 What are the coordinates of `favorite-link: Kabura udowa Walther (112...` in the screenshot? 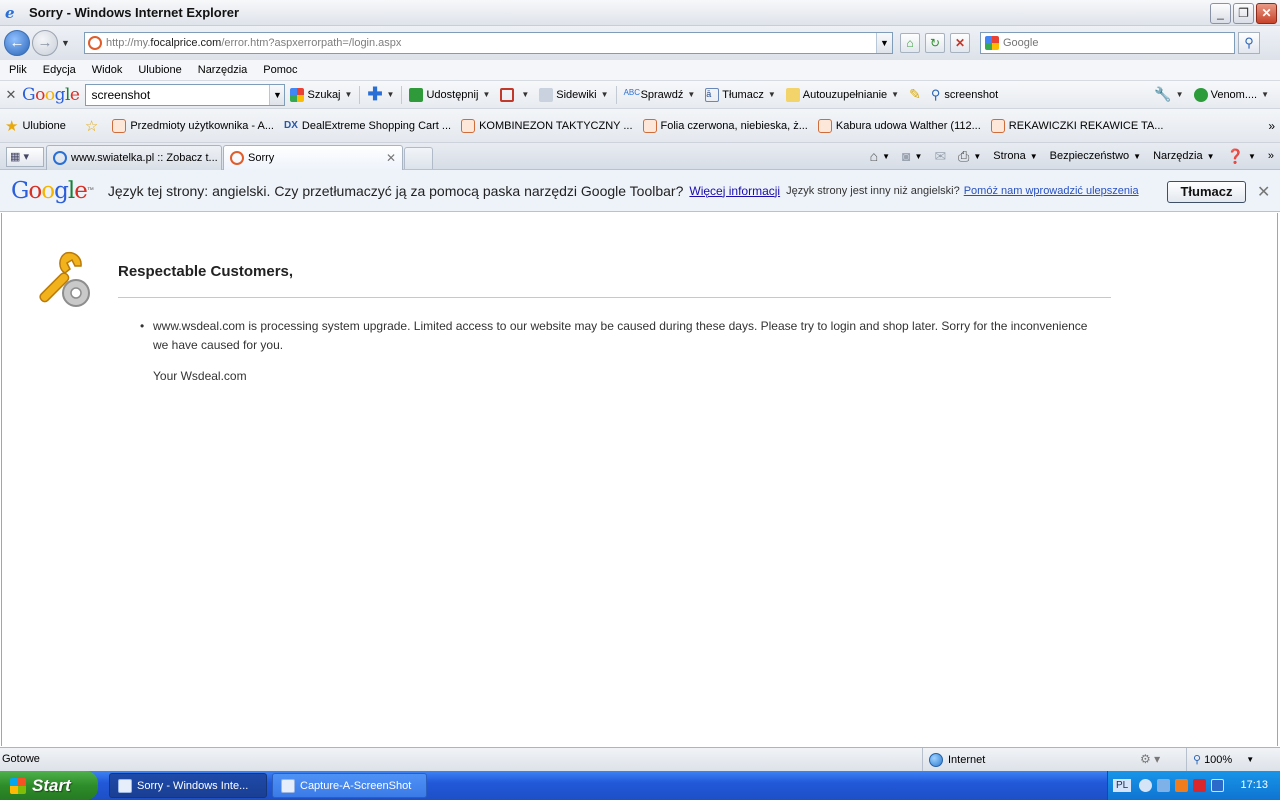 It's located at (899, 125).